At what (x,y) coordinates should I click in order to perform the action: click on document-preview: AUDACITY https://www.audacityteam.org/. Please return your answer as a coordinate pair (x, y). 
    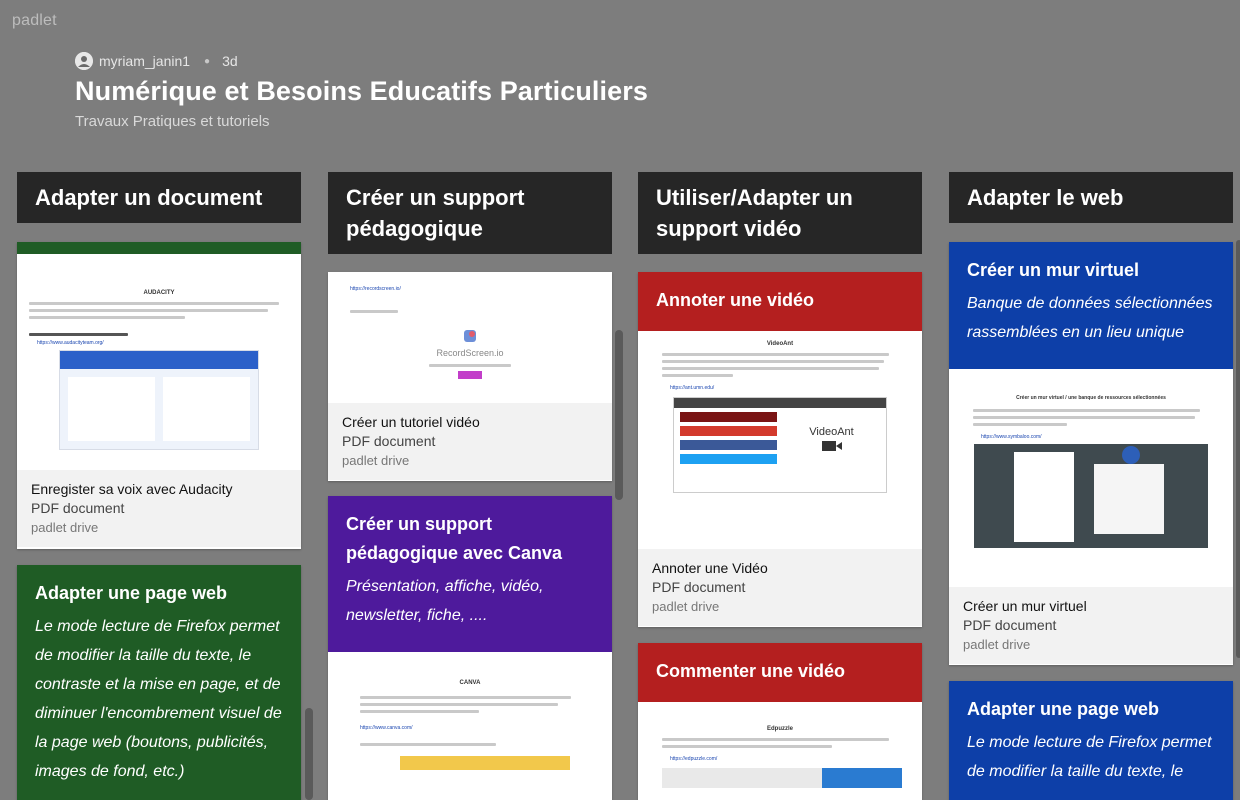
    Looking at the image, I should click on (159, 362).